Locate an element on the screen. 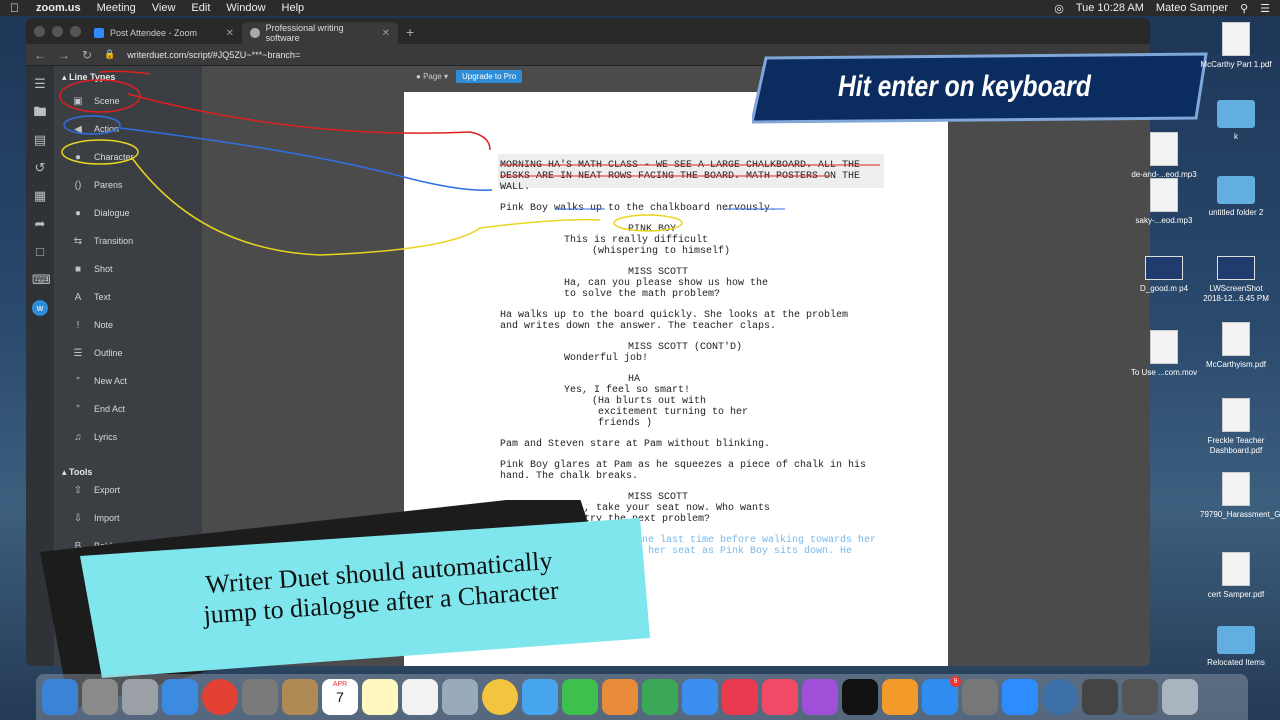 This screenshot has width=1280, height=720. desktop-file-icon: To Use ...com.mov is located at coordinates (1164, 354).